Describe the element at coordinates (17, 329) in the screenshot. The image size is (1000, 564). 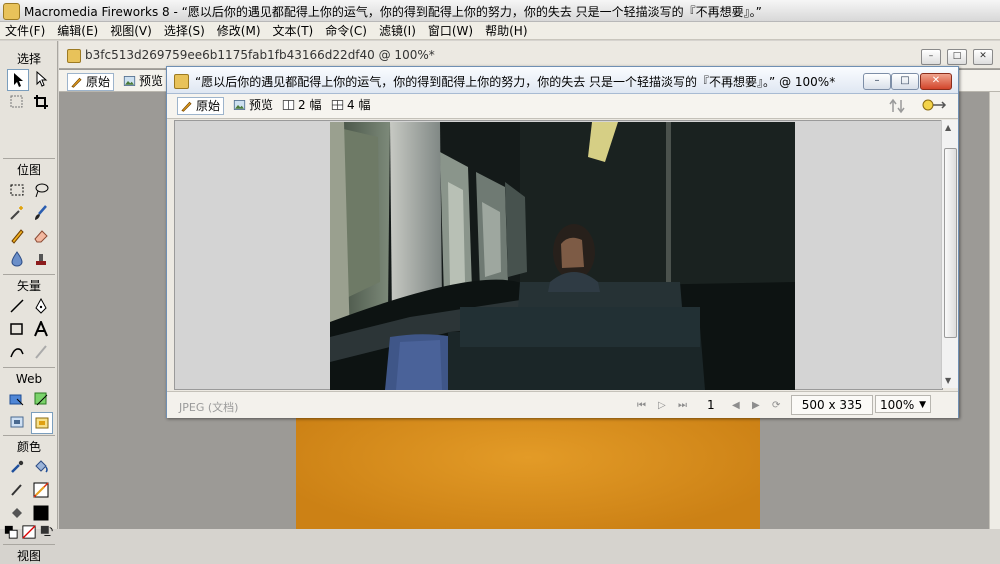
I see `rectangle-tool` at that location.